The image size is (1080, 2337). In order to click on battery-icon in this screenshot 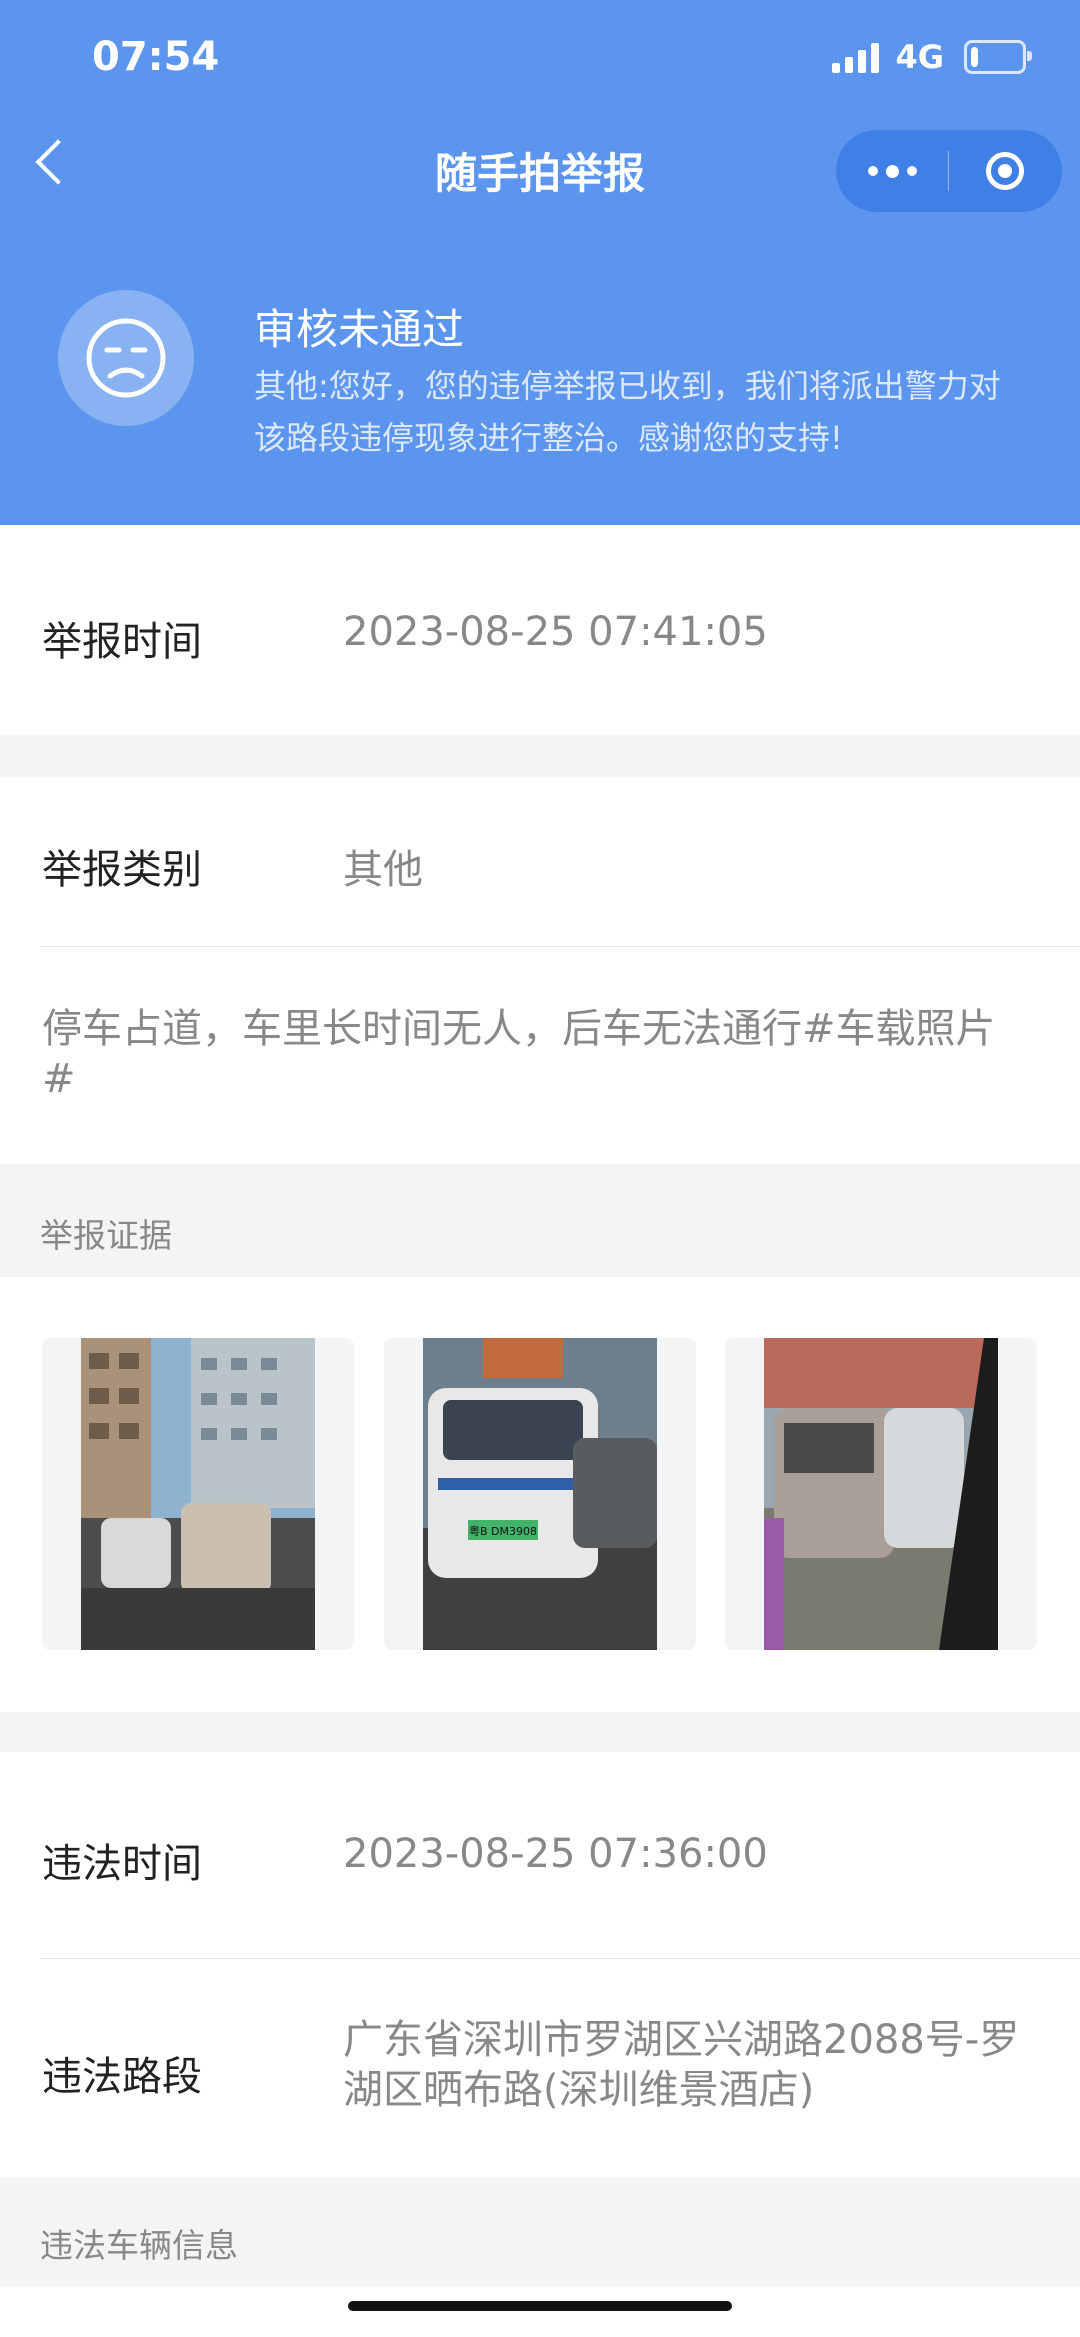, I will do `click(998, 57)`.